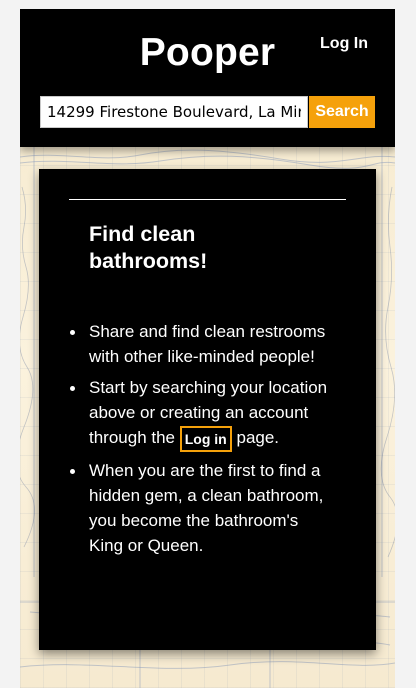 Image resolution: width=416 pixels, height=688 pixels. What do you see at coordinates (205, 438) in the screenshot?
I see `inline-login-link: Log in` at bounding box center [205, 438].